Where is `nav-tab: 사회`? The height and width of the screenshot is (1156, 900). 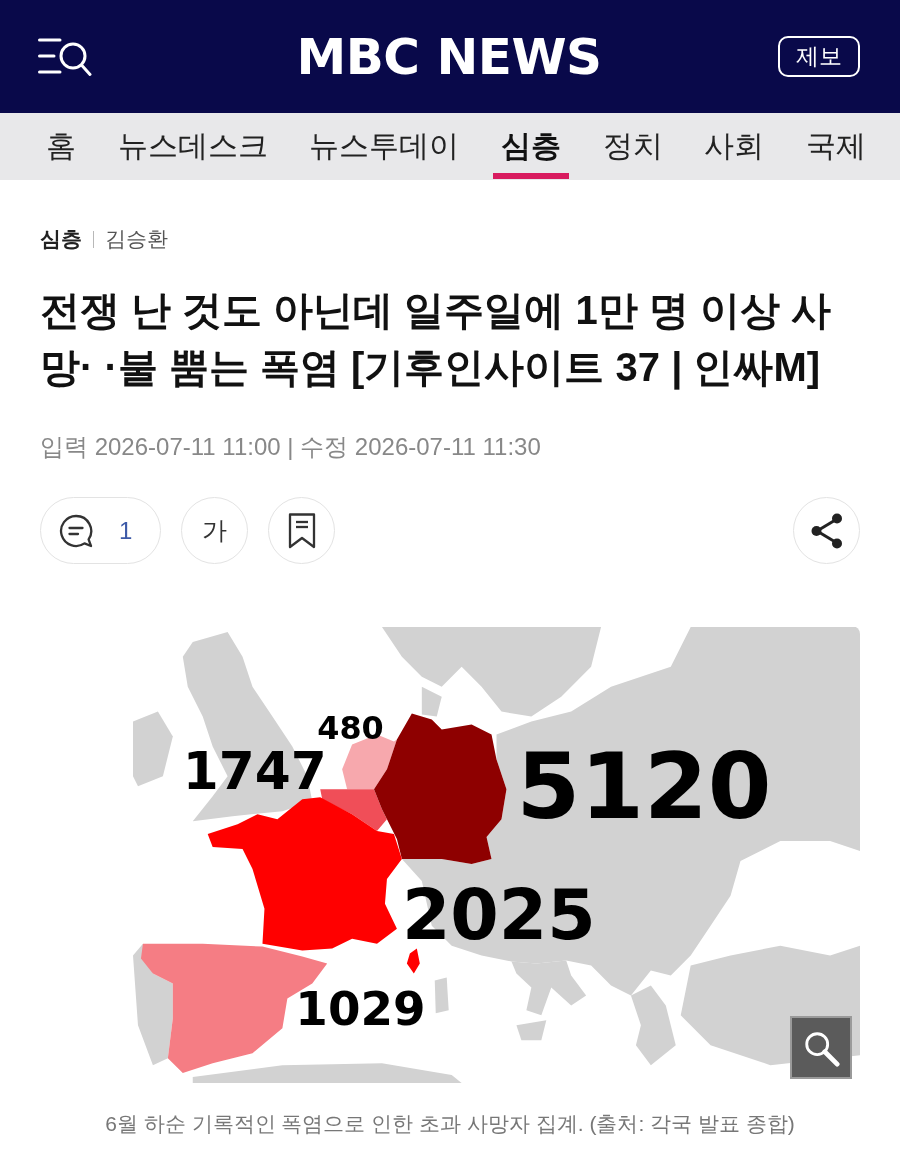 nav-tab: 사회 is located at coordinates (734, 146).